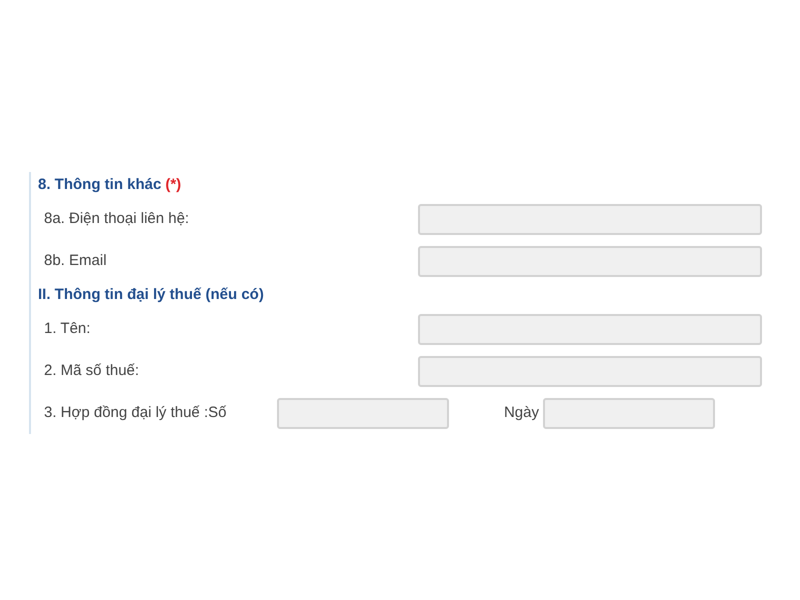  Describe the element at coordinates (91, 370) in the screenshot. I see `field-label: 2. Mã số thuế:` at that location.